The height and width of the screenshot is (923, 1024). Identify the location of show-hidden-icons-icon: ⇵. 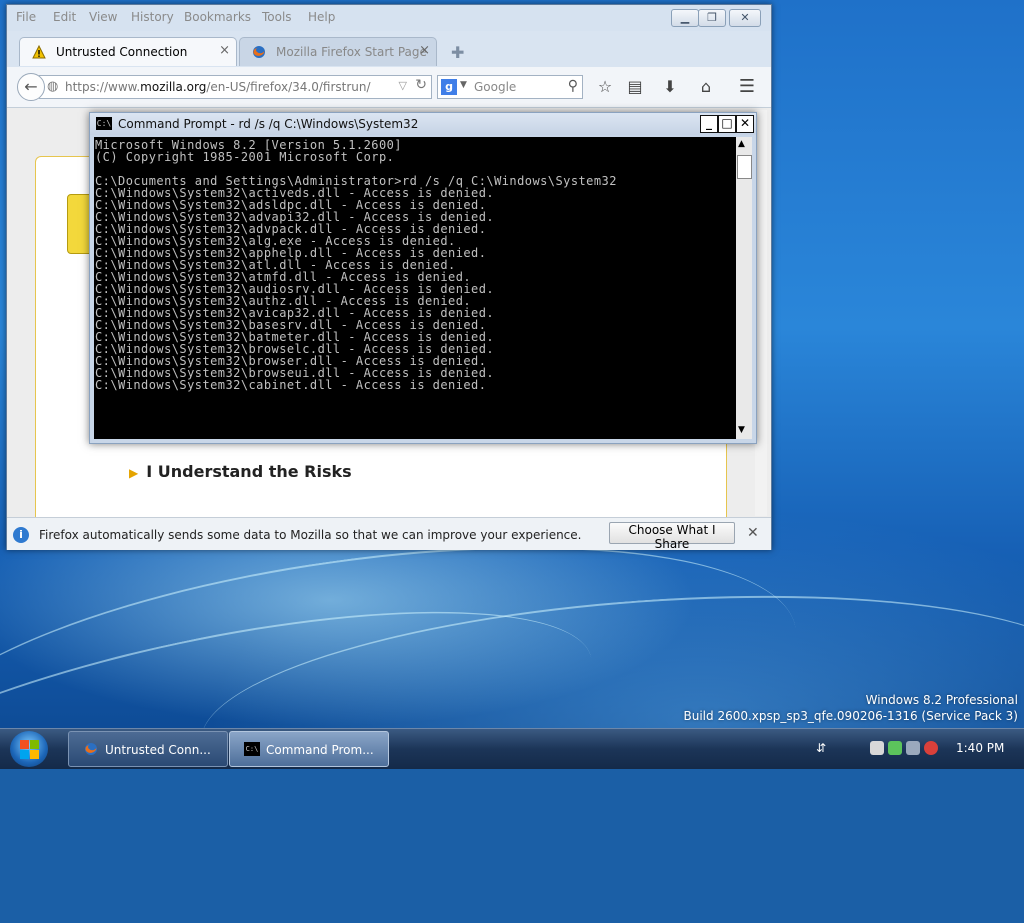
(821, 748).